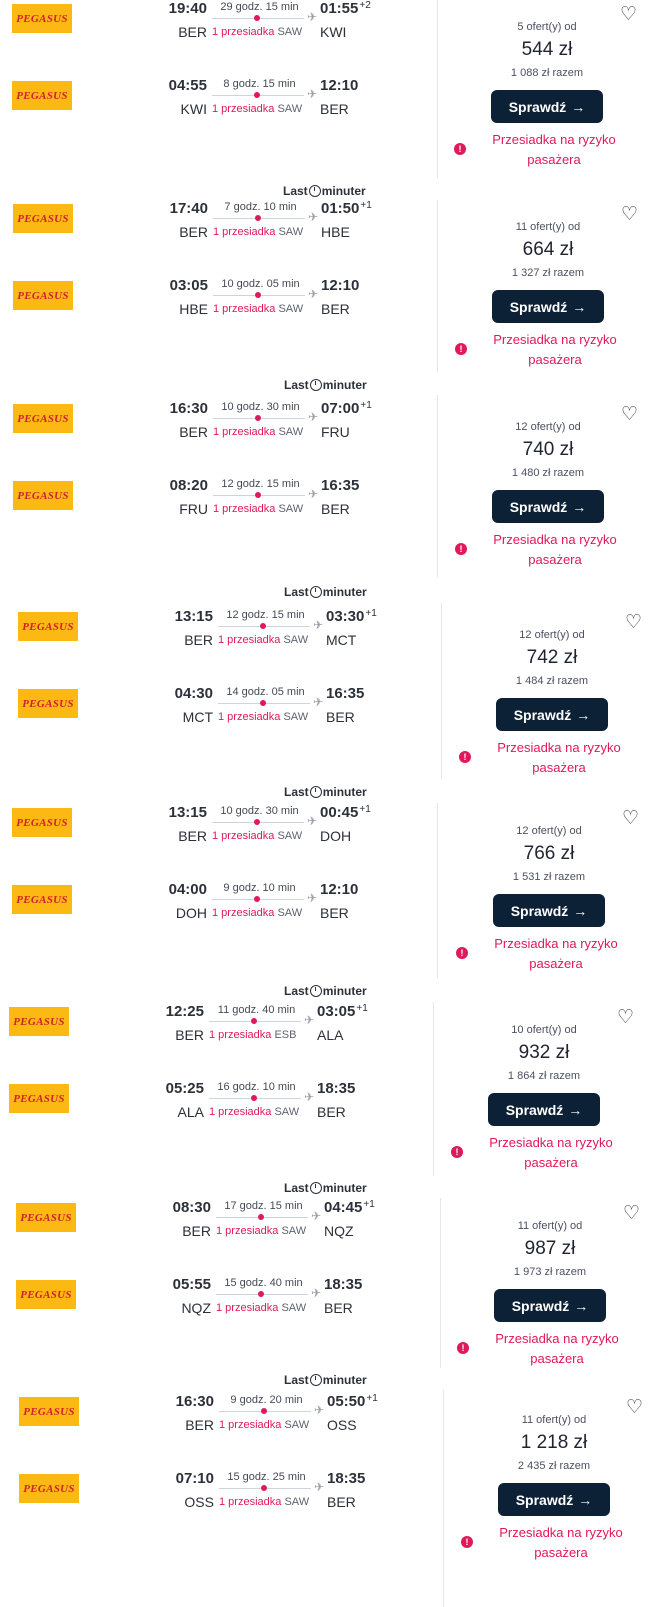 Image resolution: width=666 pixels, height=1607 pixels. What do you see at coordinates (548, 427) in the screenshot?
I see `offers-count: 12 ofert(y) od` at bounding box center [548, 427].